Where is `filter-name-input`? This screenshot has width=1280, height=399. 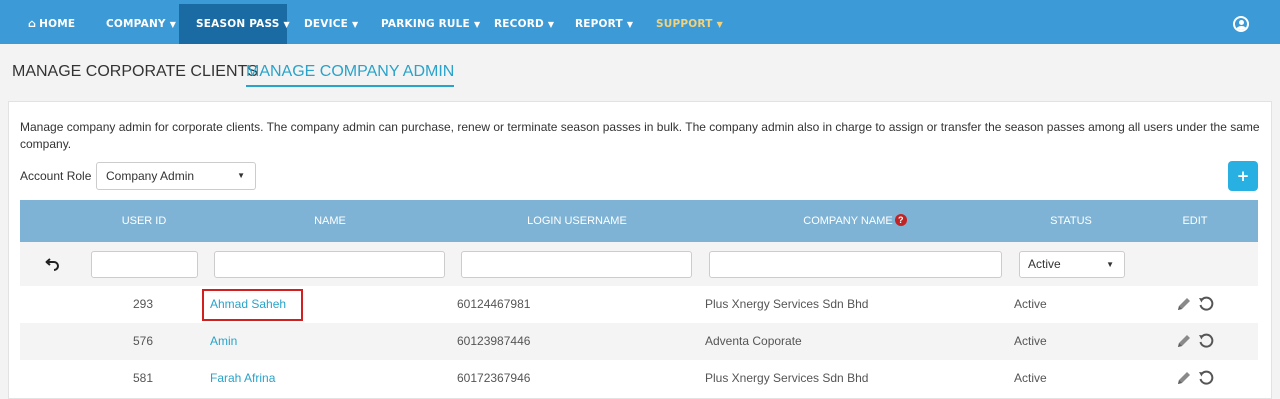
filter-name-input is located at coordinates (329, 264).